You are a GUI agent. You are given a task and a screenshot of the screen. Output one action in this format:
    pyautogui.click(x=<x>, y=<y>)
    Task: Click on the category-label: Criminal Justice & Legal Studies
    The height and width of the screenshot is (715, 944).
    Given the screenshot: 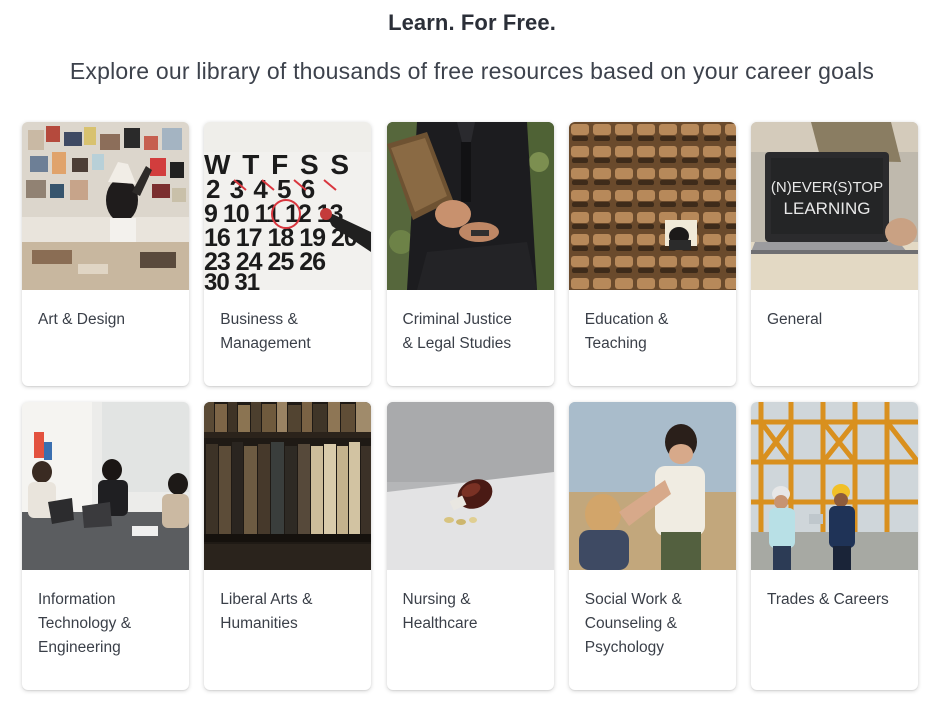 What is the action you would take?
    pyautogui.click(x=457, y=331)
    